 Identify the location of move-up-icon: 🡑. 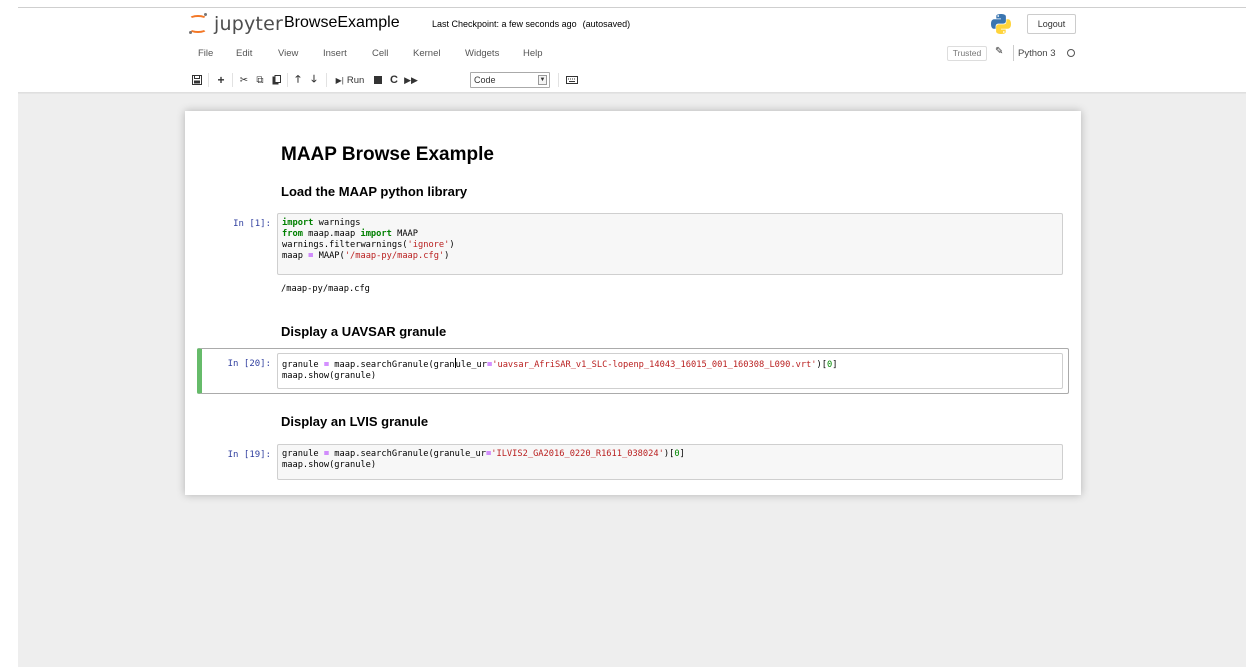
(298, 80).